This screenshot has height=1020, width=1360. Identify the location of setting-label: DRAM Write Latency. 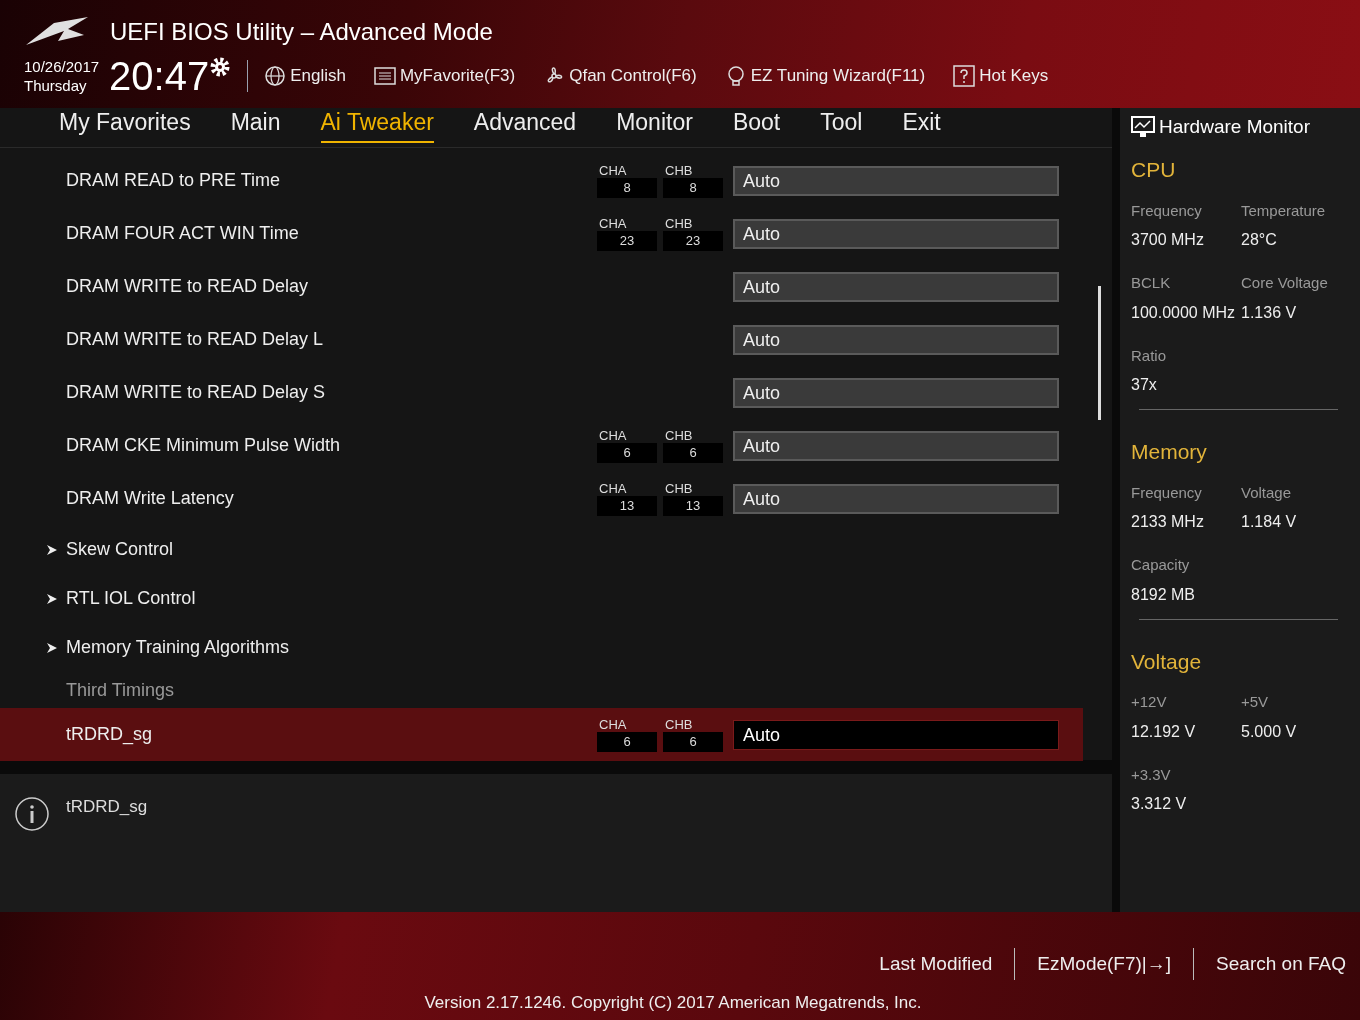
(298, 498).